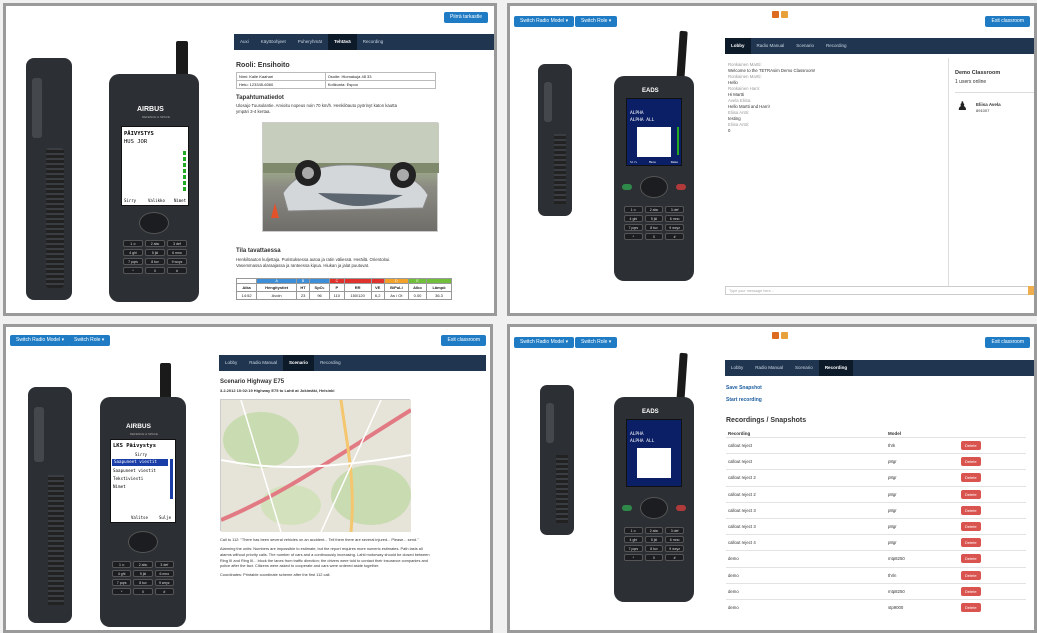 The width and height of the screenshot is (1037, 633). What do you see at coordinates (260, 98) in the screenshot?
I see `incident-title: Tapahtumatiedot` at bounding box center [260, 98].